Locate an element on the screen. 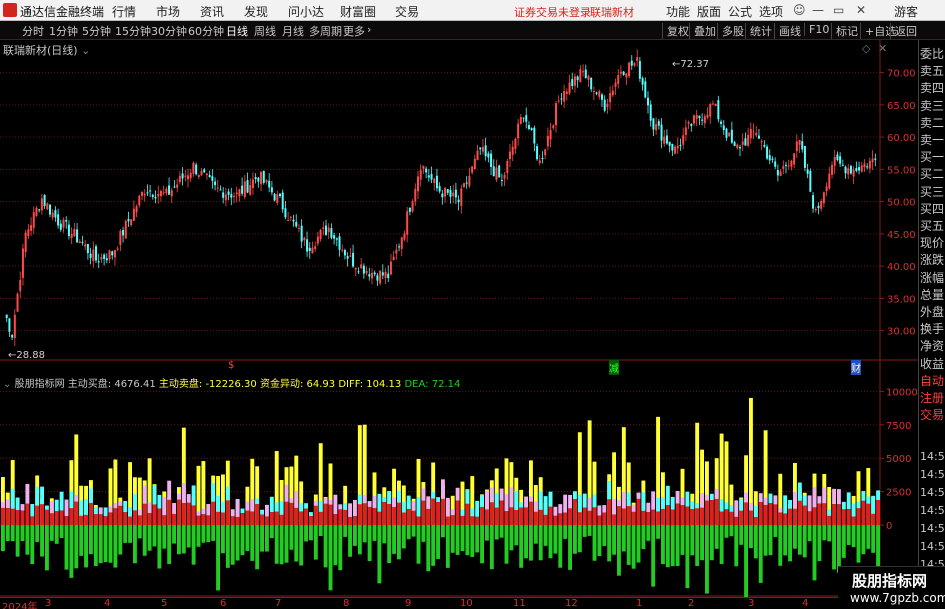 Image resolution: width=945 pixels, height=609 pixels. chevron-right-icon: › is located at coordinates (369, 29).